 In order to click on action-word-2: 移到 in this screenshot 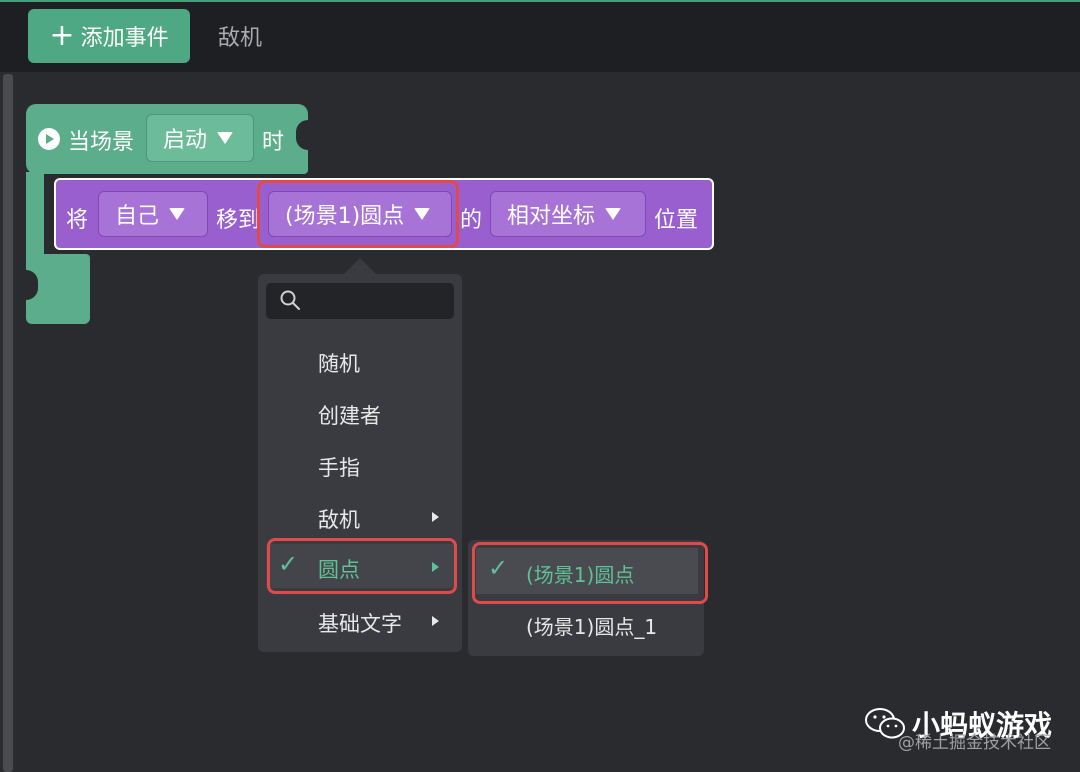, I will do `click(238, 220)`.